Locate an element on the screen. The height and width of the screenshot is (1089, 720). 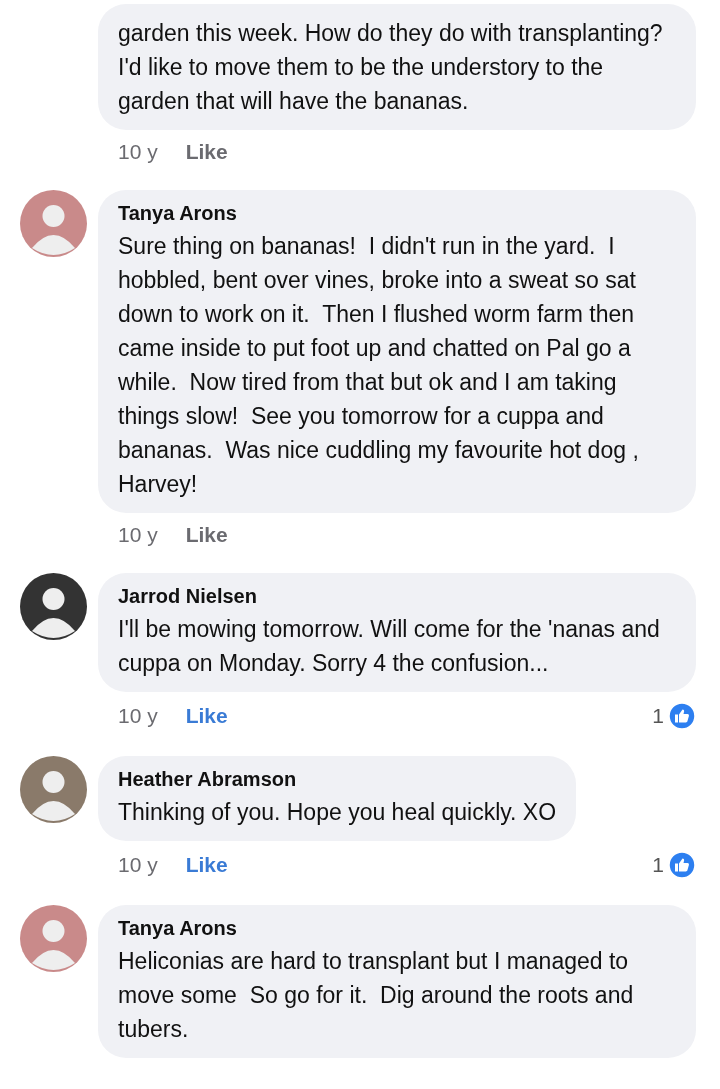
author-name: Jarrod Nielsen is located at coordinates (397, 596).